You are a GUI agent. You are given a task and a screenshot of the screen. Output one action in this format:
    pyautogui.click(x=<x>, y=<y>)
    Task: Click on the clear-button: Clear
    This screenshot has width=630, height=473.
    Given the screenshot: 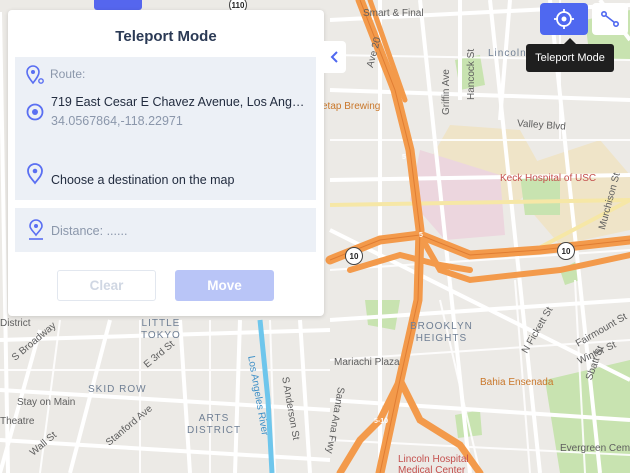 What is the action you would take?
    pyautogui.click(x=106, y=285)
    